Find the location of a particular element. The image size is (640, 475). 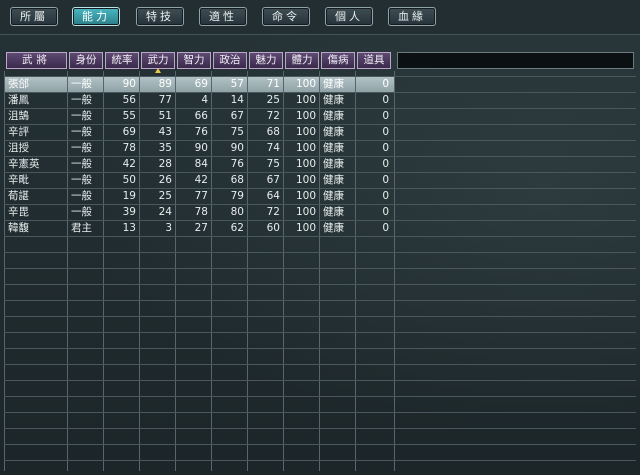

officer-name: 辛評 is located at coordinates (18, 132).